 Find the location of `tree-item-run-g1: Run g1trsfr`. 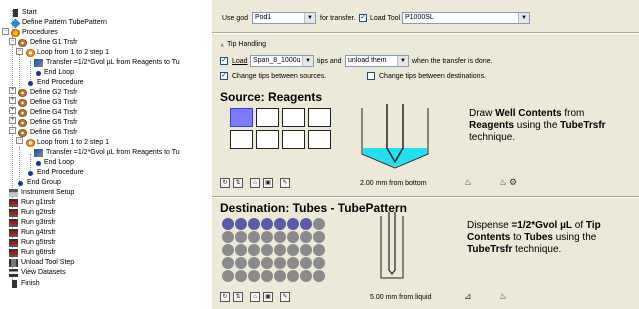

tree-item-run-g1: Run g1trsfr is located at coordinates (100, 203).